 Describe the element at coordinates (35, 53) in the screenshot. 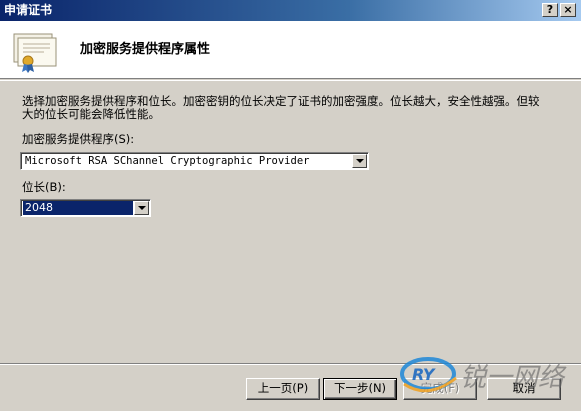

I see `certificate-icon` at that location.